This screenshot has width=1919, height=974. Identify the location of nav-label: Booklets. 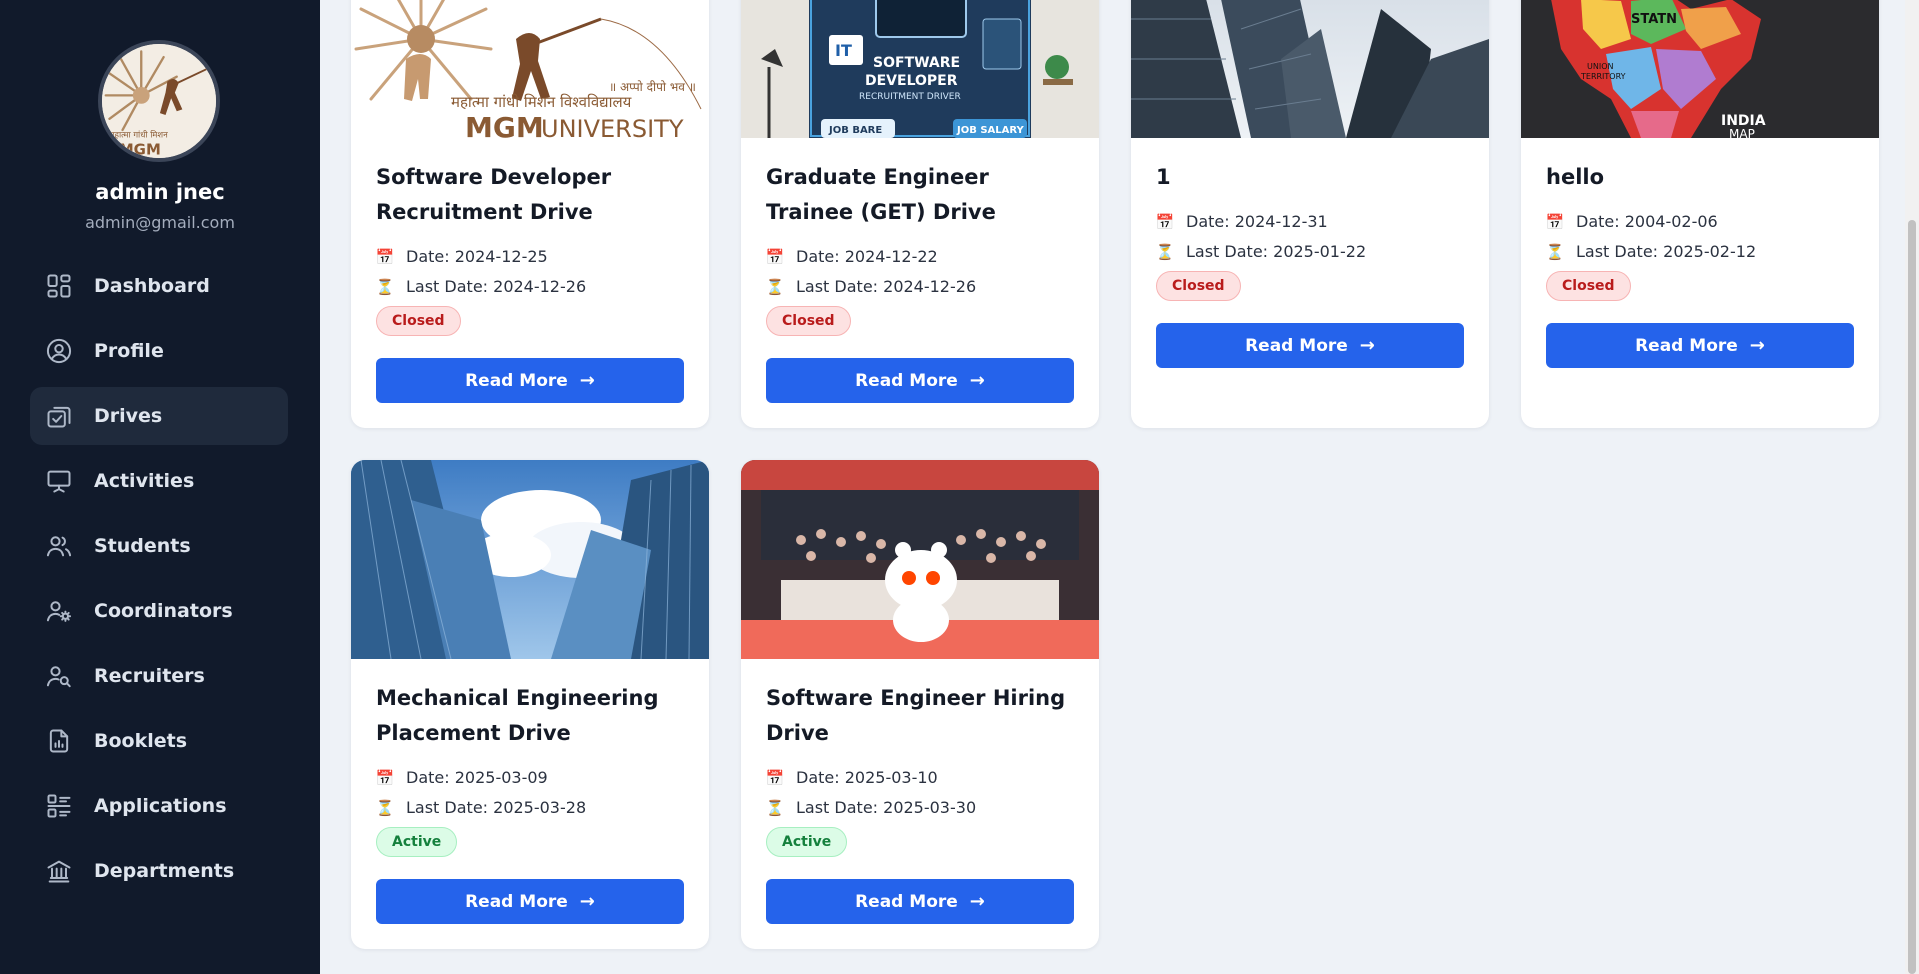
(141, 741).